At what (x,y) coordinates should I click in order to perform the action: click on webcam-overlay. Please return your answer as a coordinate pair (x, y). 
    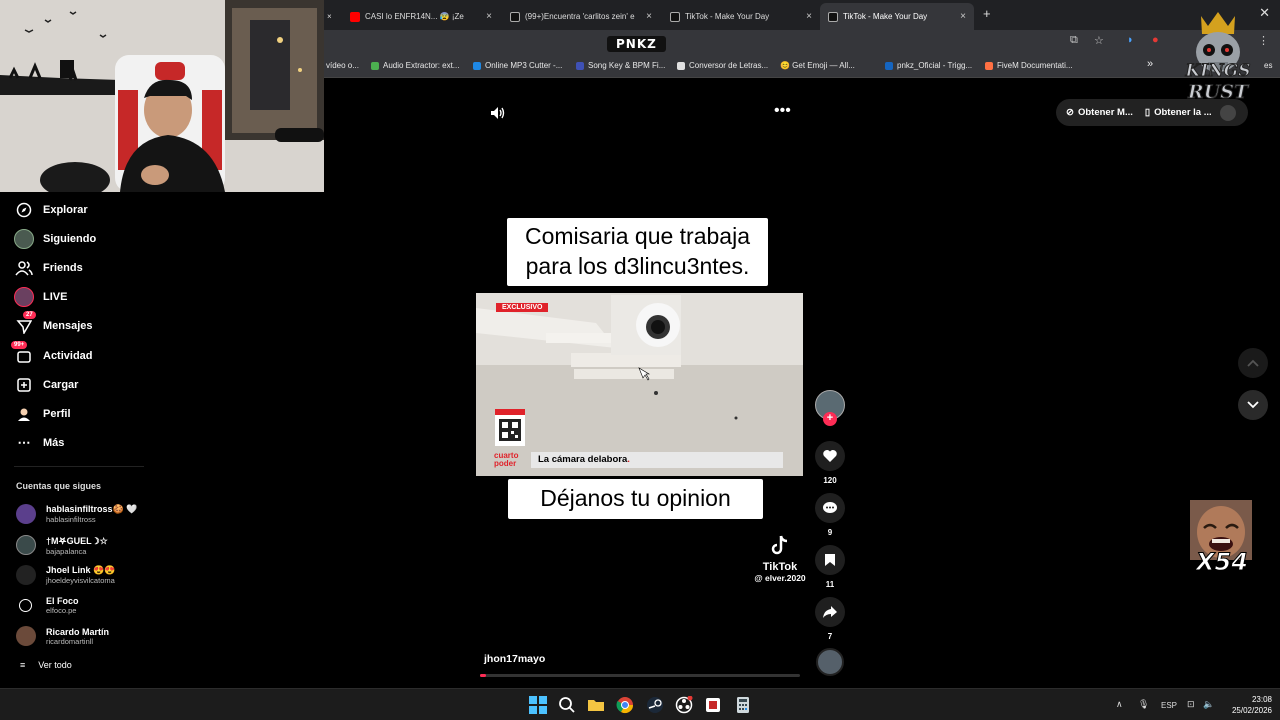
    Looking at the image, I should click on (162, 96).